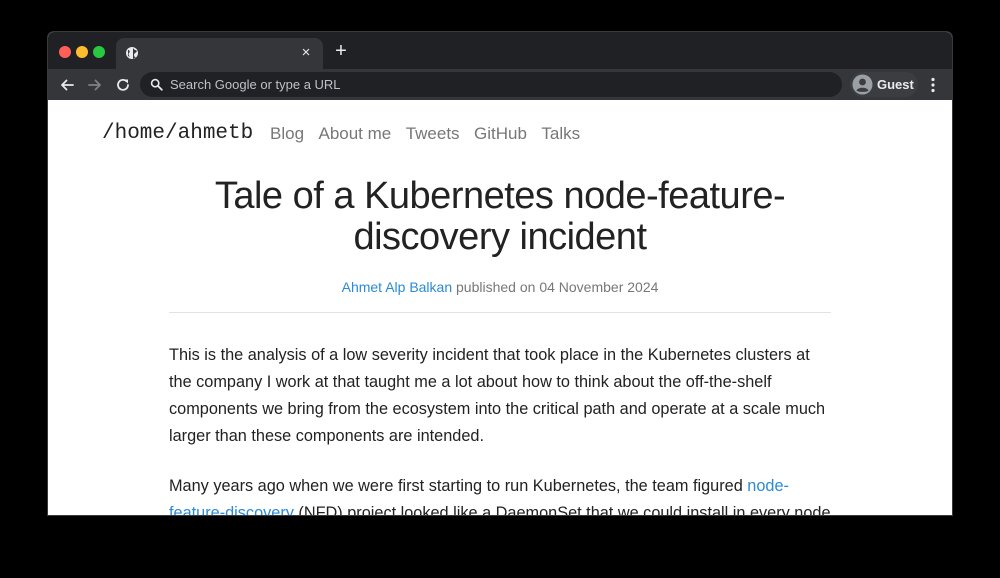  What do you see at coordinates (156, 84) in the screenshot?
I see `search-icon` at bounding box center [156, 84].